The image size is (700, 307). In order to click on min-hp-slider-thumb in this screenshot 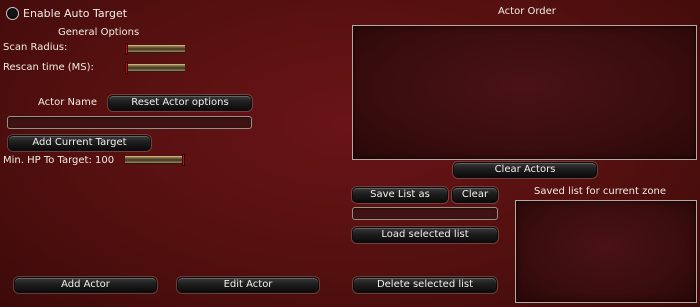, I will do `click(183, 160)`.